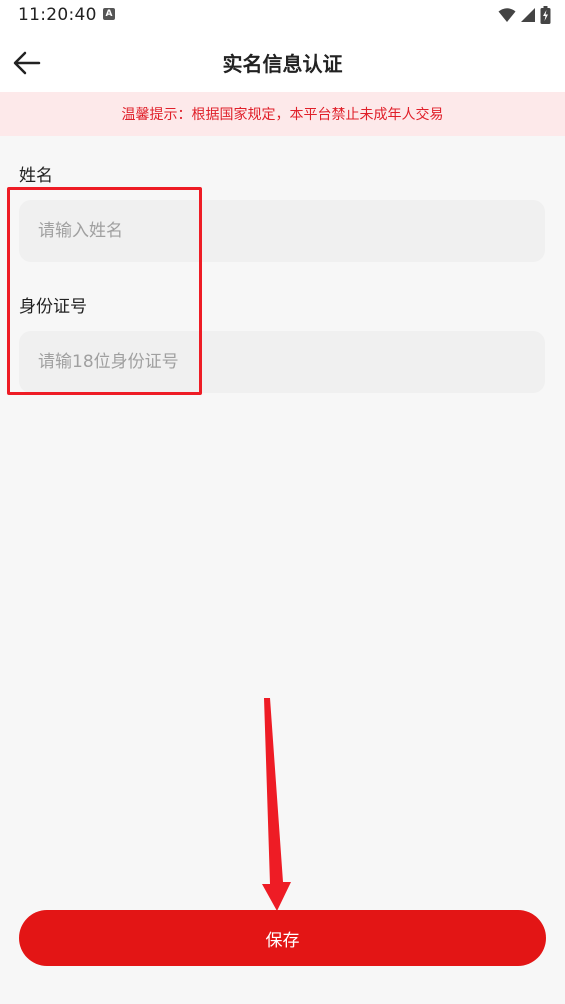 This screenshot has width=565, height=1004. I want to click on status-bar: 11:20:40 A, so click(282, 16).